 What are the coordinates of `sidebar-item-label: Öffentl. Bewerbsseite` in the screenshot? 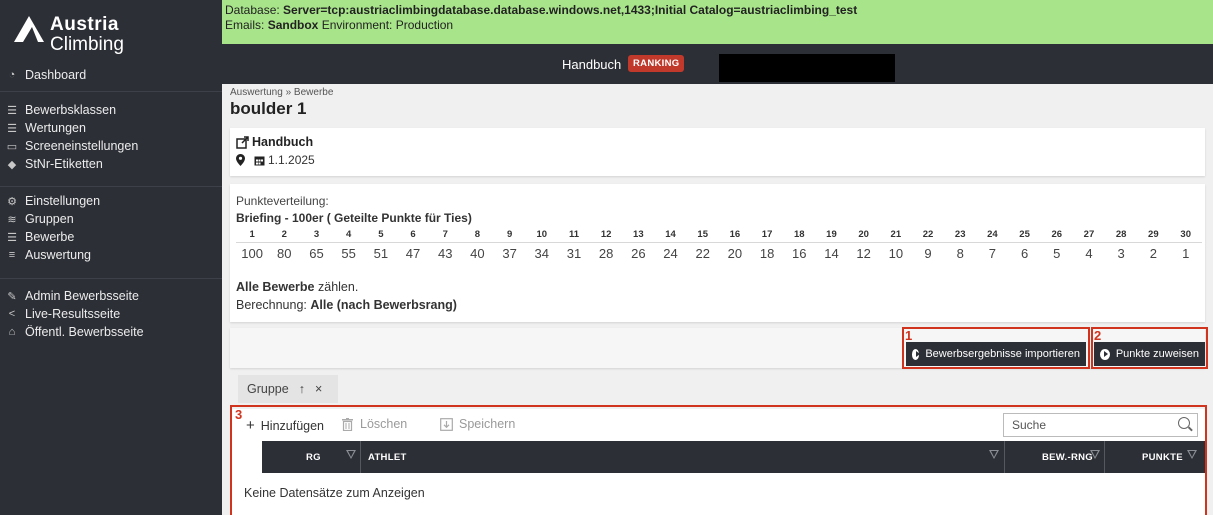 It's located at (84, 332).